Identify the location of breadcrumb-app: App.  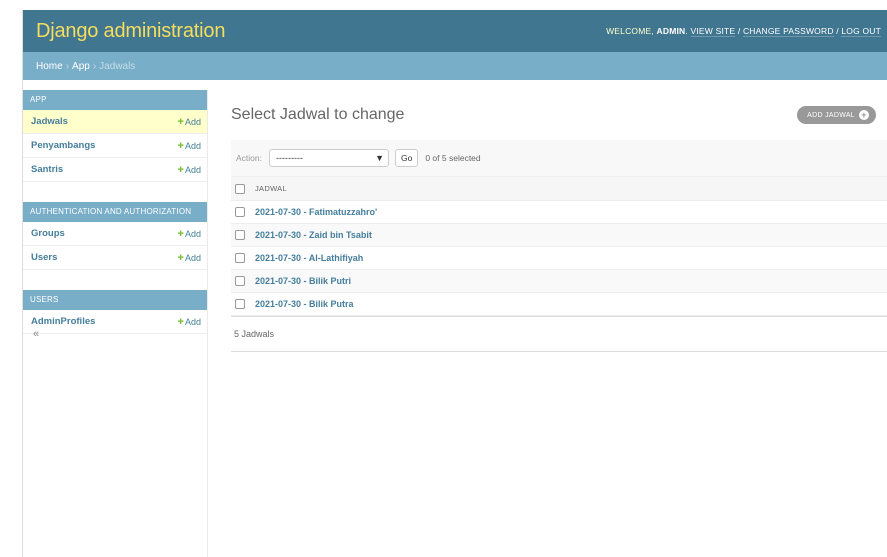
(81, 66).